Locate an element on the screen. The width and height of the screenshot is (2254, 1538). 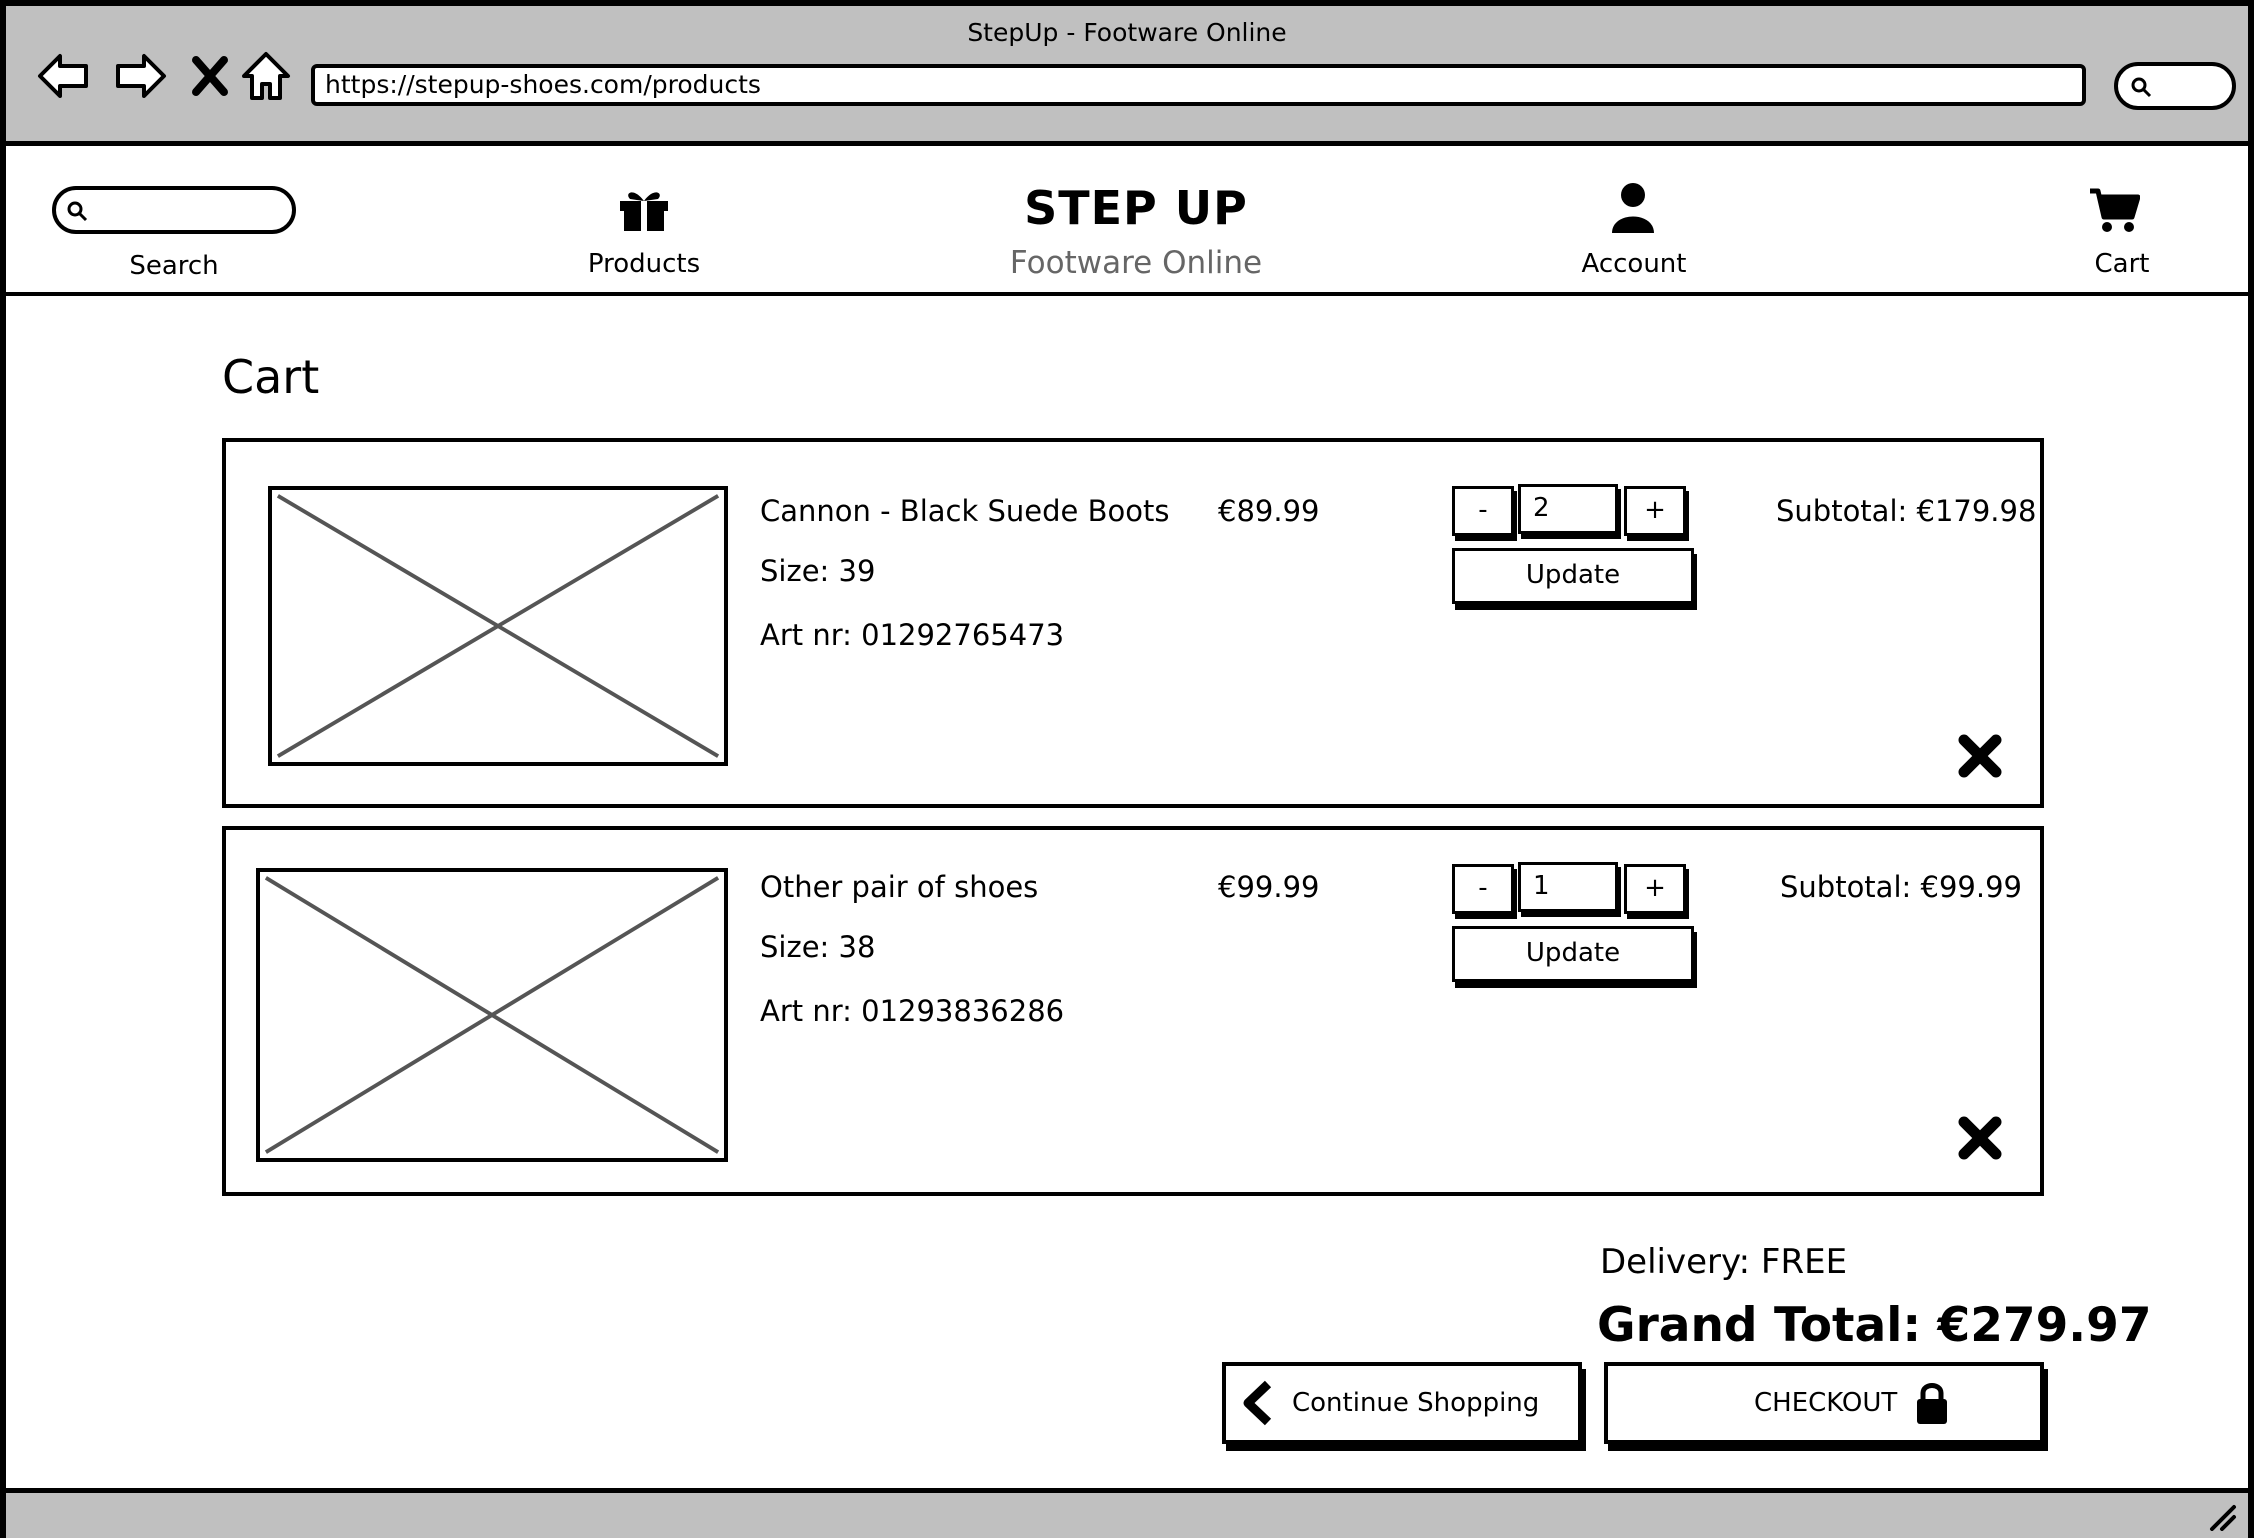
product-price: €99.99 is located at coordinates (1269, 887).